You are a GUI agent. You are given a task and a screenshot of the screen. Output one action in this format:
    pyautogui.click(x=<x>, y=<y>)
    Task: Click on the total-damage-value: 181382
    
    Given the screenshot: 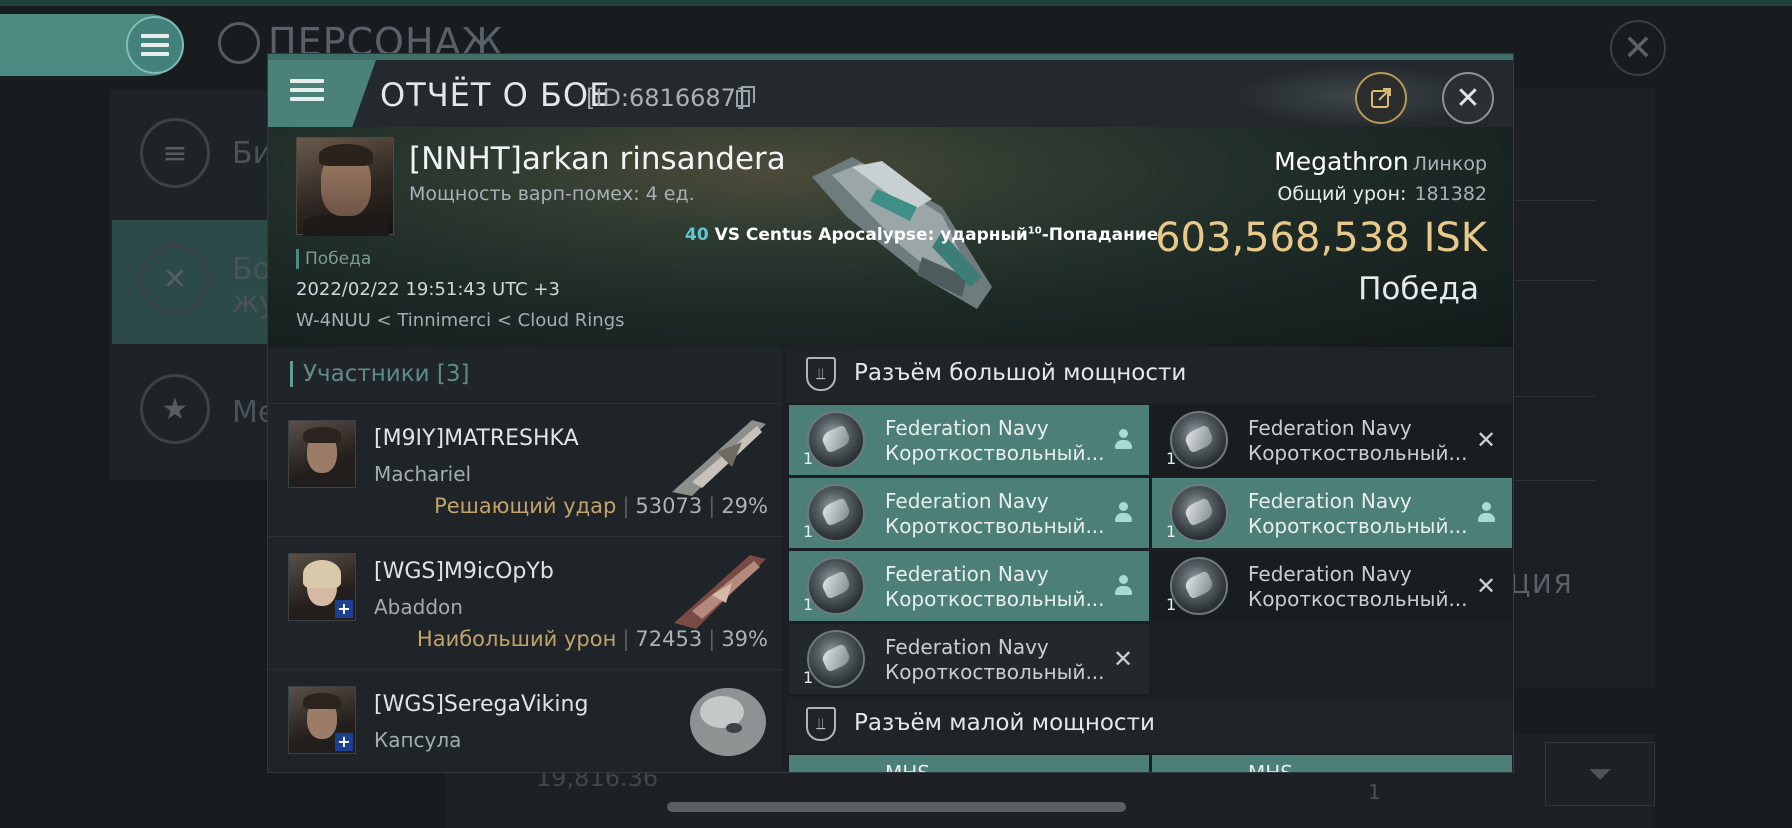 What is the action you would take?
    pyautogui.click(x=1450, y=194)
    